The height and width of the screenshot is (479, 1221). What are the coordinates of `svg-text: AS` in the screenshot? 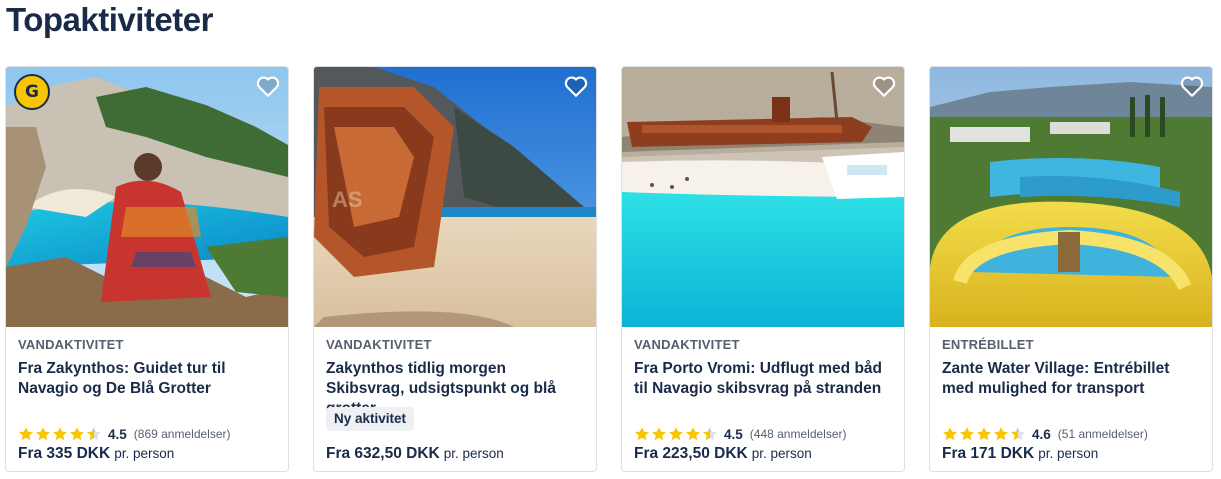 It's located at (347, 199).